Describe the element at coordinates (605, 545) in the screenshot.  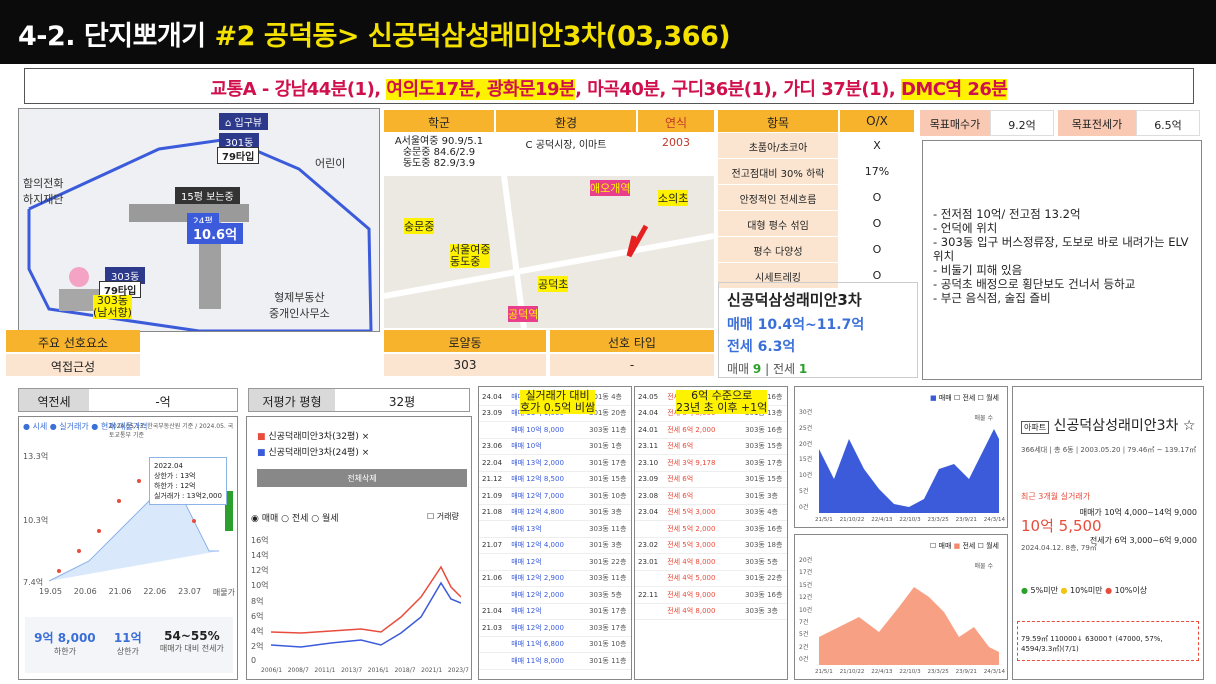
I see `trade-cell: 301동 3층` at that location.